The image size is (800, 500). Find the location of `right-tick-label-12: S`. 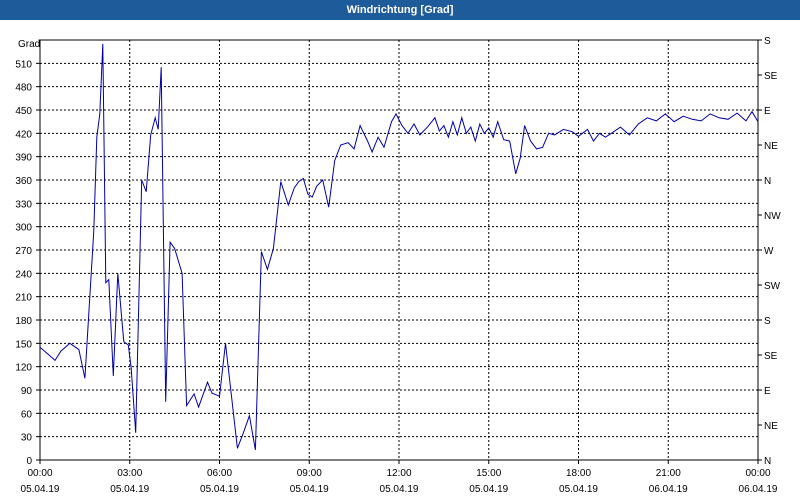

right-tick-label-12: S is located at coordinates (767, 41).